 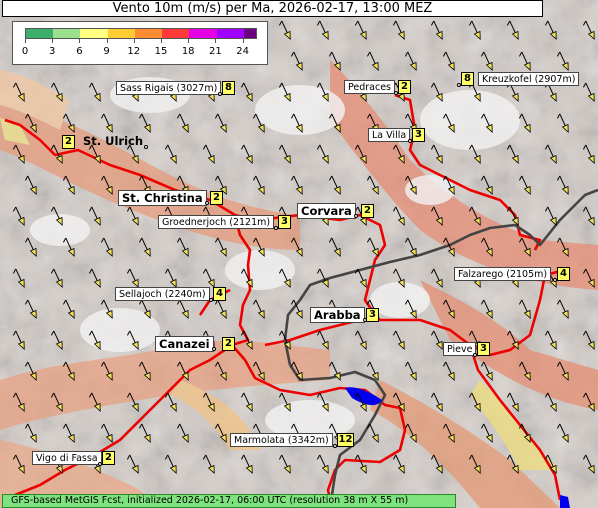 I want to click on place-label: Vigo di Fassa, so click(x=67, y=458).